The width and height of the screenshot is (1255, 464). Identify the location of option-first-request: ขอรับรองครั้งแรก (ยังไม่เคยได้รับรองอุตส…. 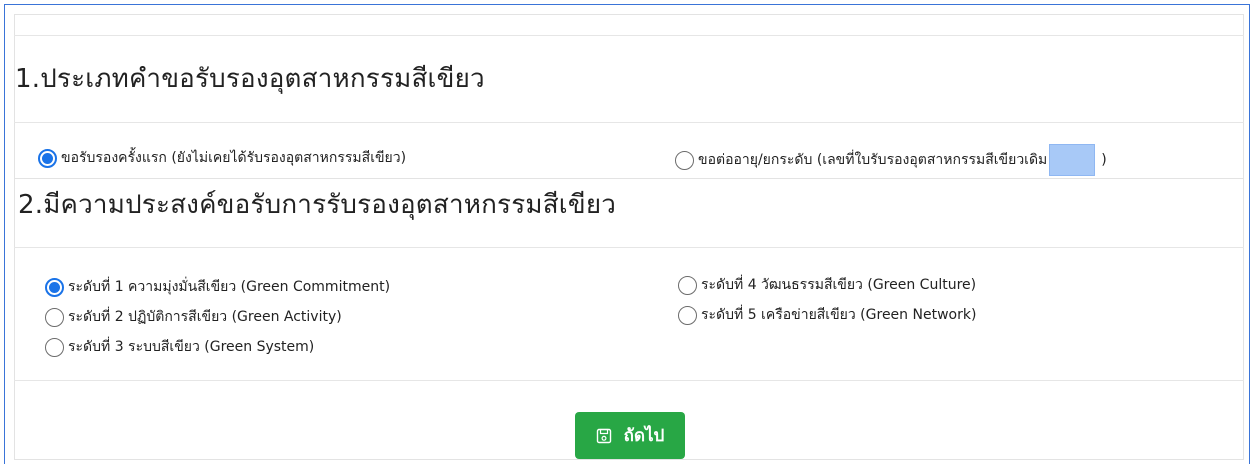
(222, 158).